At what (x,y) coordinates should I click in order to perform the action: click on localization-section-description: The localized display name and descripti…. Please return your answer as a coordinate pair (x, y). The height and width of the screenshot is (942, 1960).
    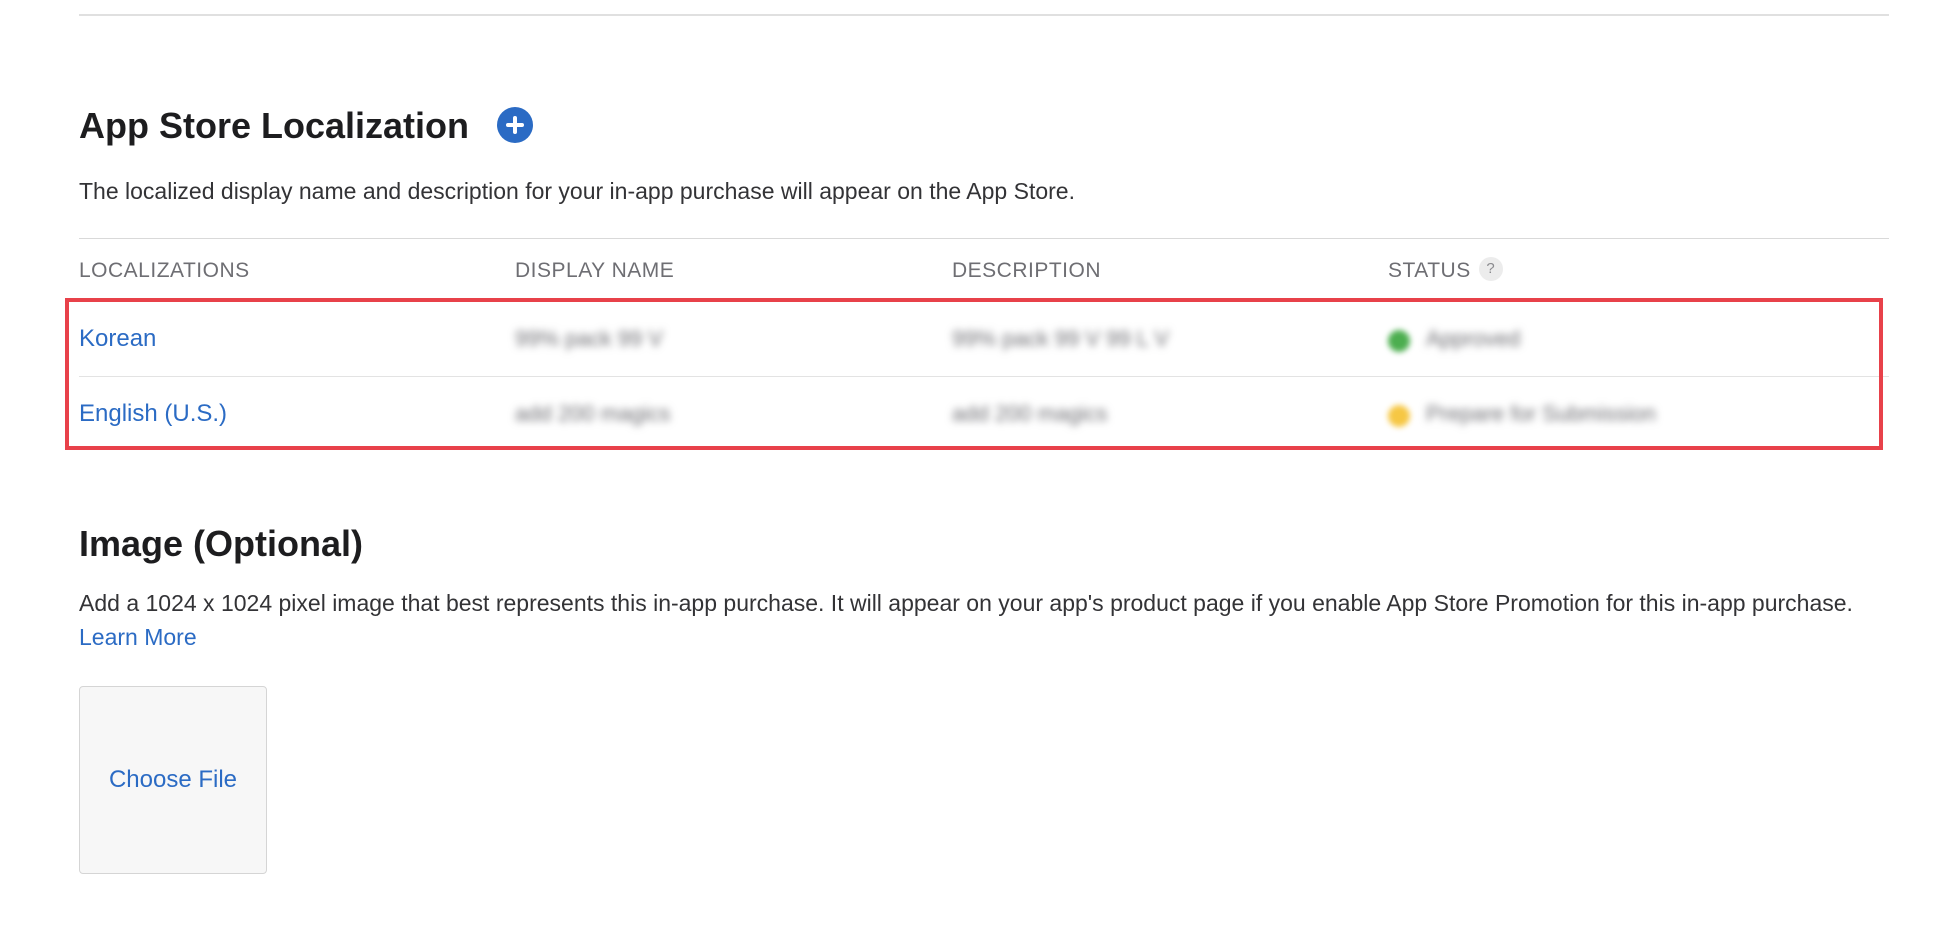
    Looking at the image, I should click on (577, 191).